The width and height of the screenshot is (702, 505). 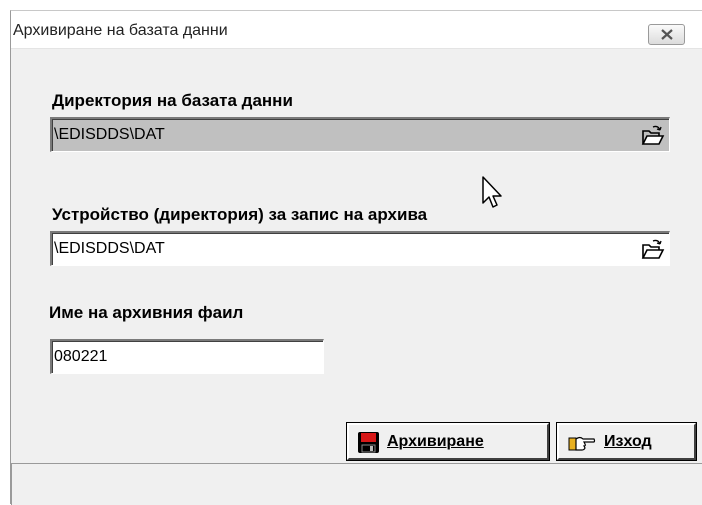 I want to click on archive-button-label: Архивиране, so click(x=435, y=441).